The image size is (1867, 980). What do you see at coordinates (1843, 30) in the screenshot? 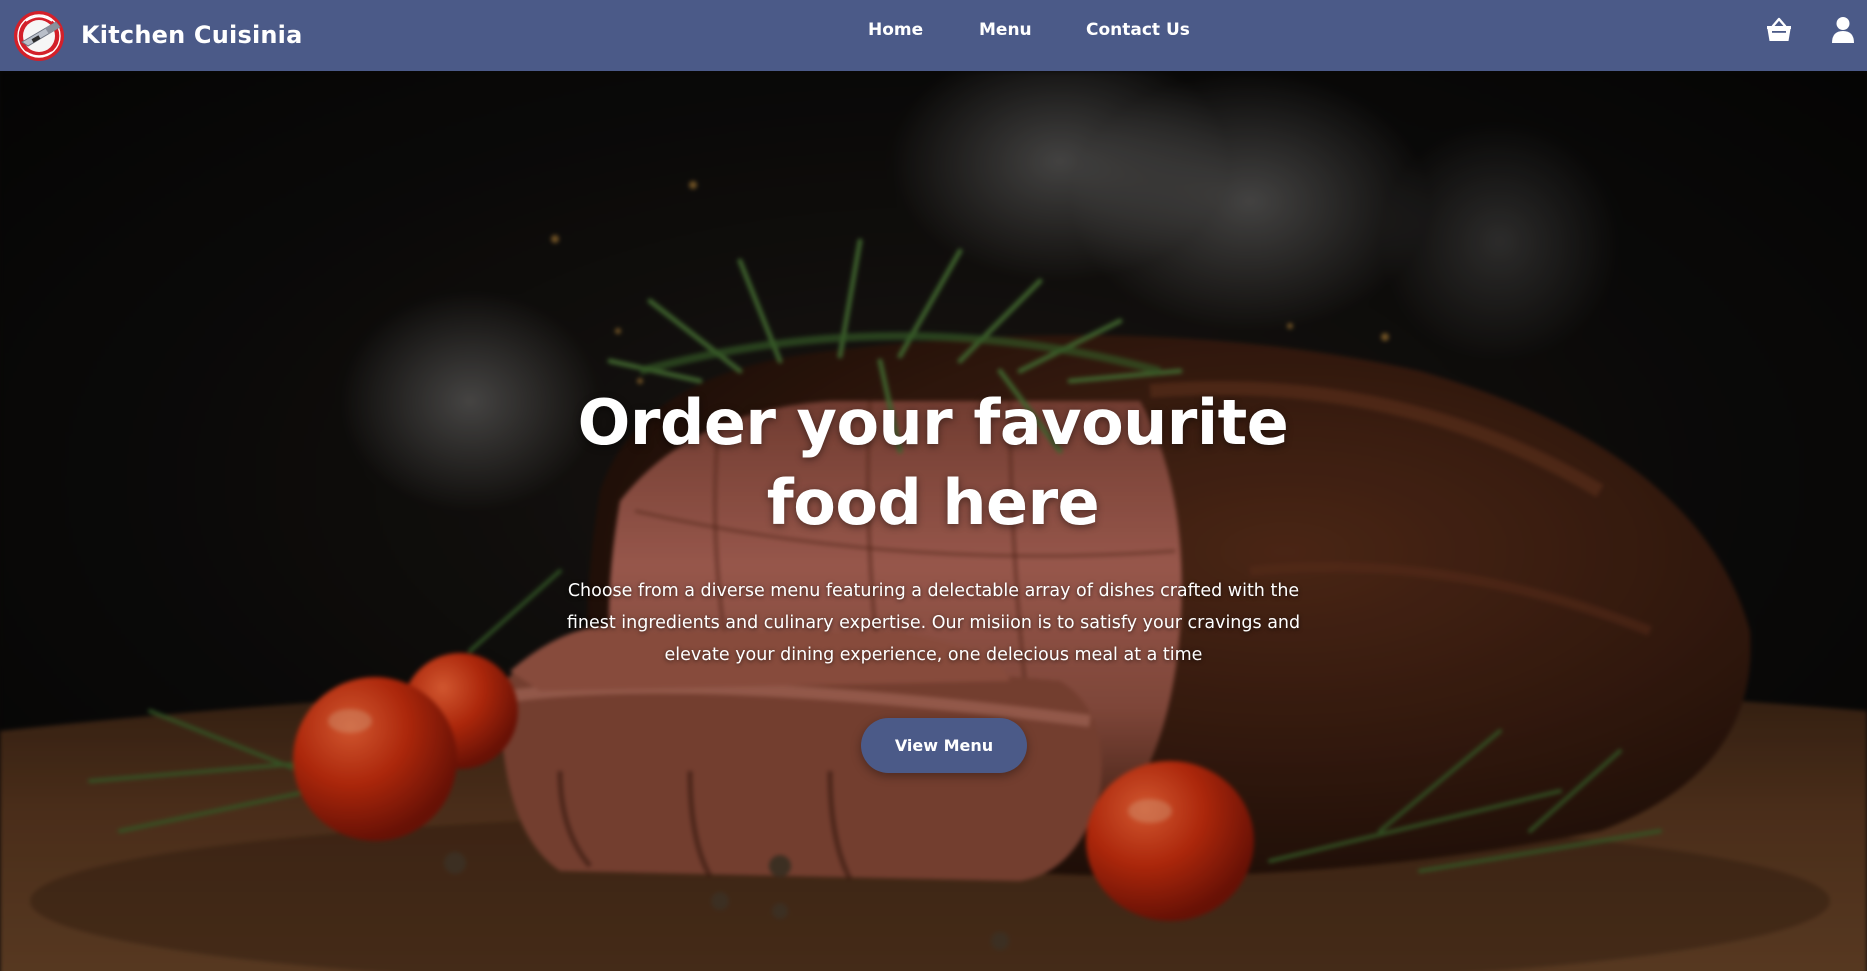
I see `user-icon` at bounding box center [1843, 30].